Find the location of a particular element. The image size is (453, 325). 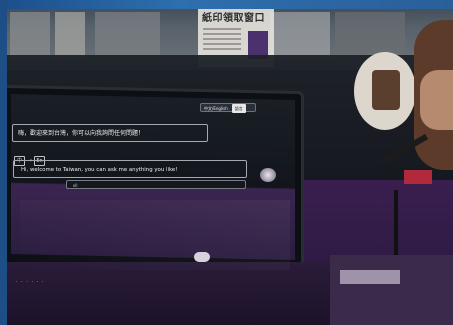

logo-figure is located at coordinates (386, 90).